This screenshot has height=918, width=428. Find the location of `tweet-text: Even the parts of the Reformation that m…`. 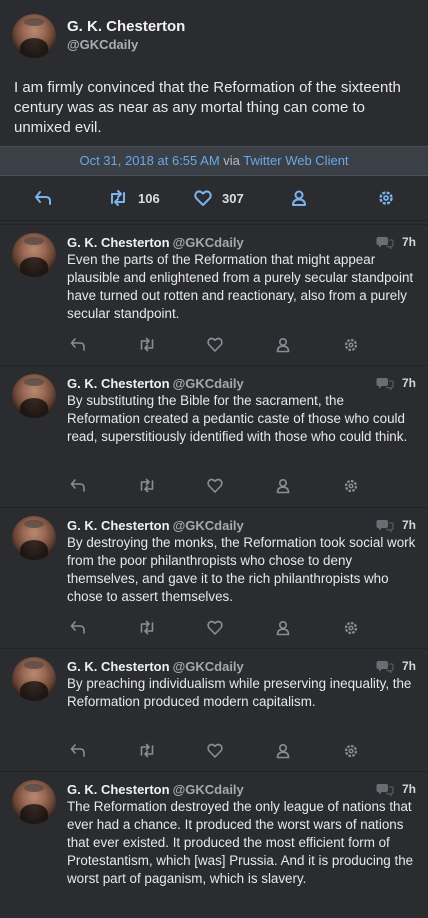

tweet-text: Even the parts of the Reformation that m… is located at coordinates (240, 286).